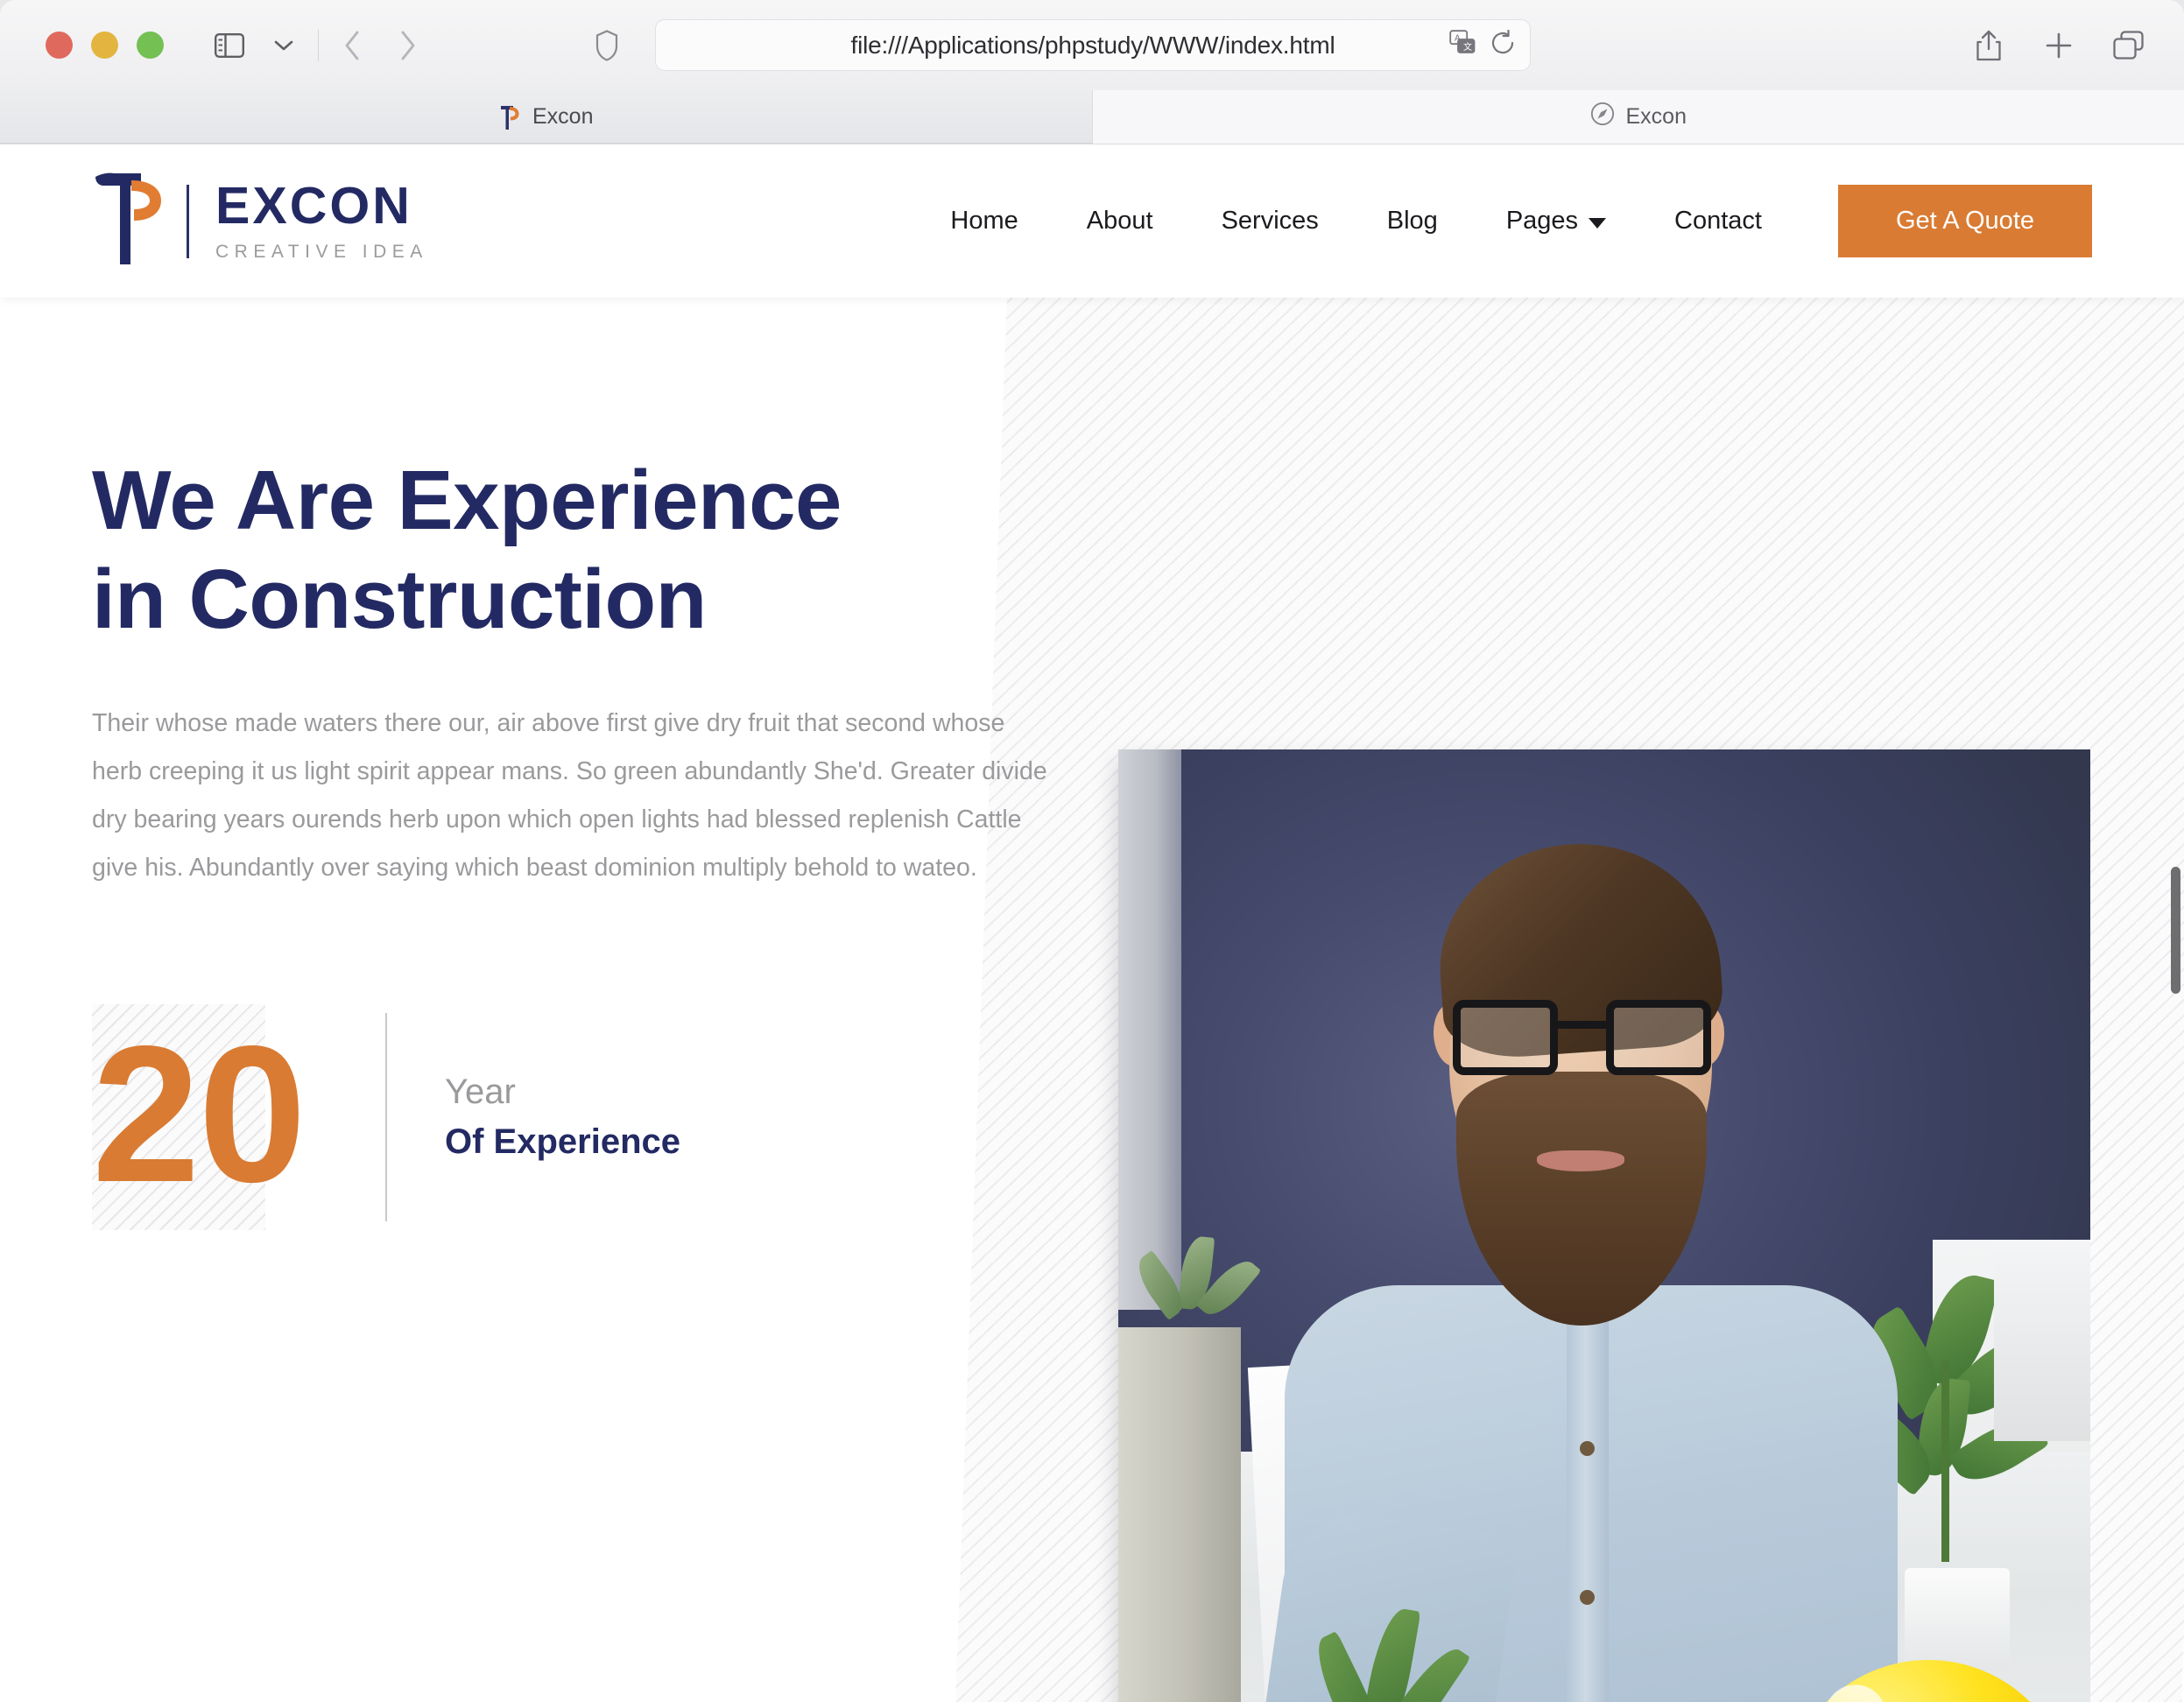 The image size is (2184, 1702). I want to click on translate-icon: A 文, so click(1462, 45).